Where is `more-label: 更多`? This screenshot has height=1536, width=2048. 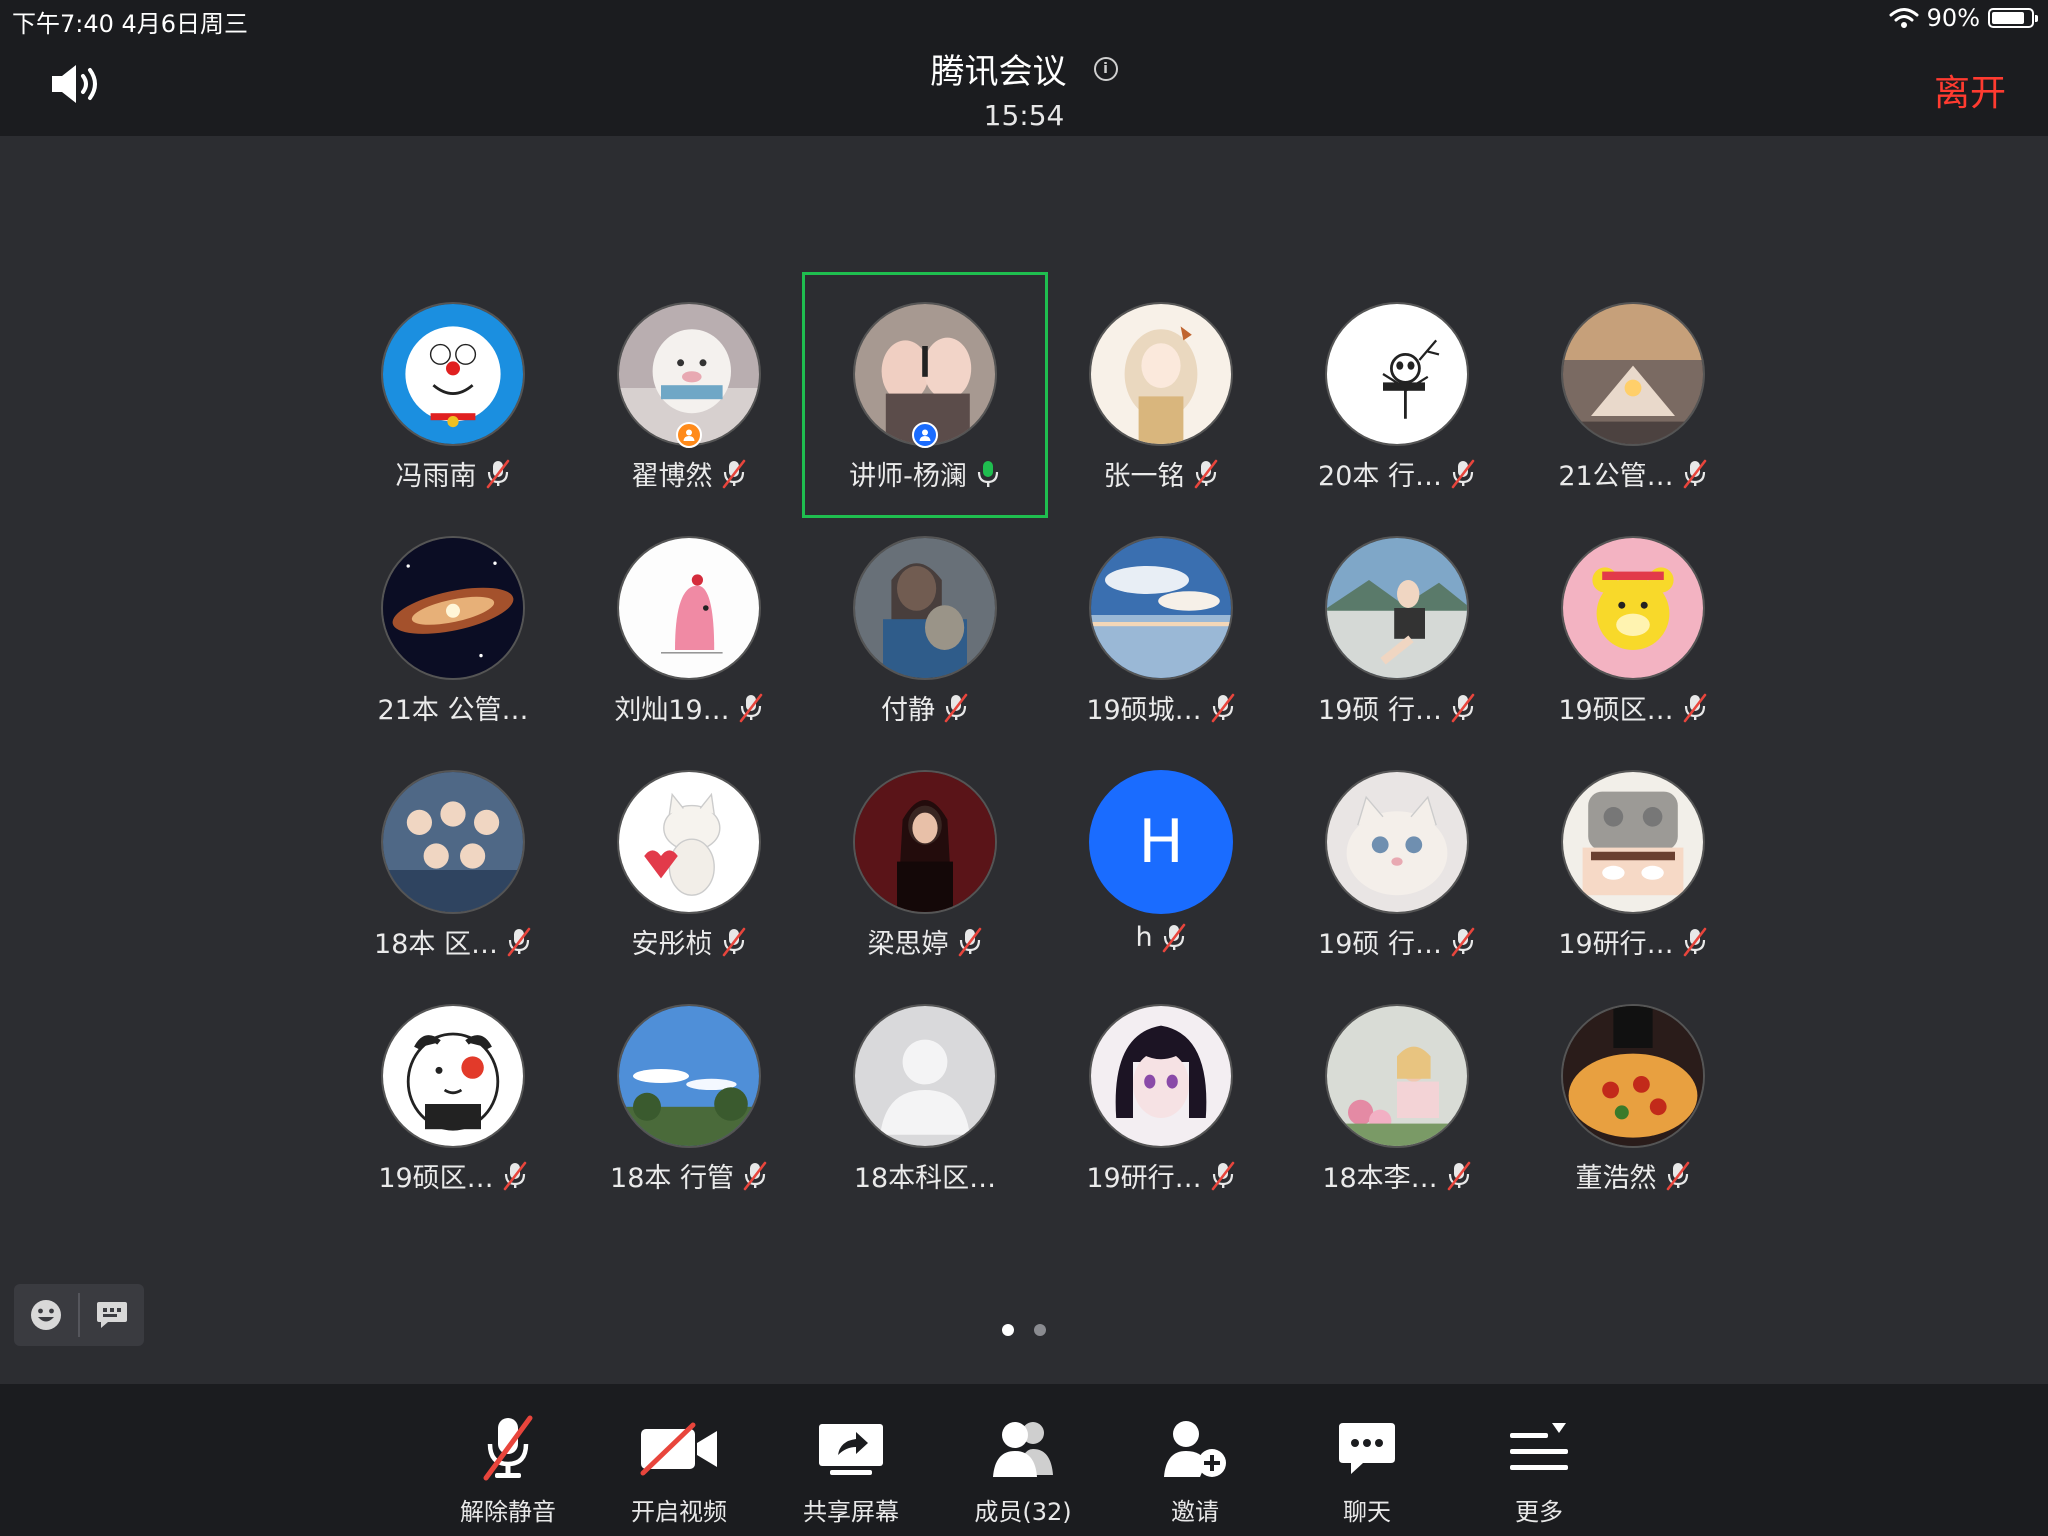
more-label: 更多 is located at coordinates (1539, 1512).